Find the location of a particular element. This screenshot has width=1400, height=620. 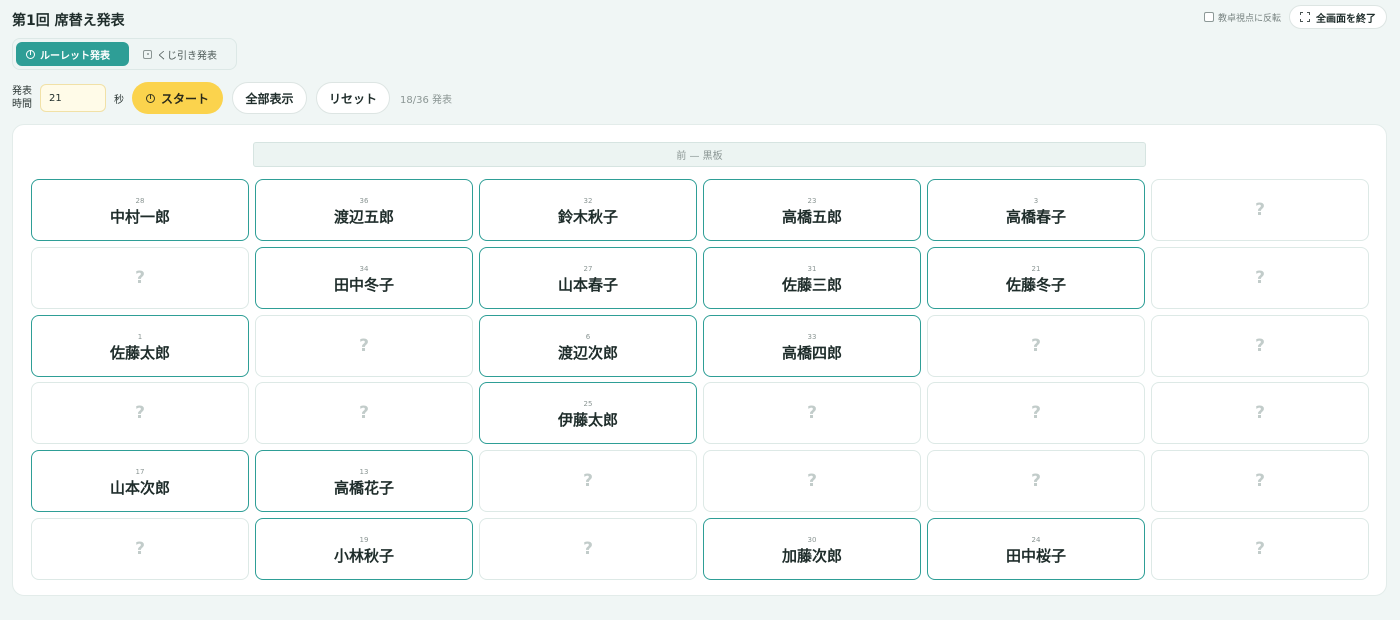

seat-card: 1 佐藤太郎 is located at coordinates (140, 346).